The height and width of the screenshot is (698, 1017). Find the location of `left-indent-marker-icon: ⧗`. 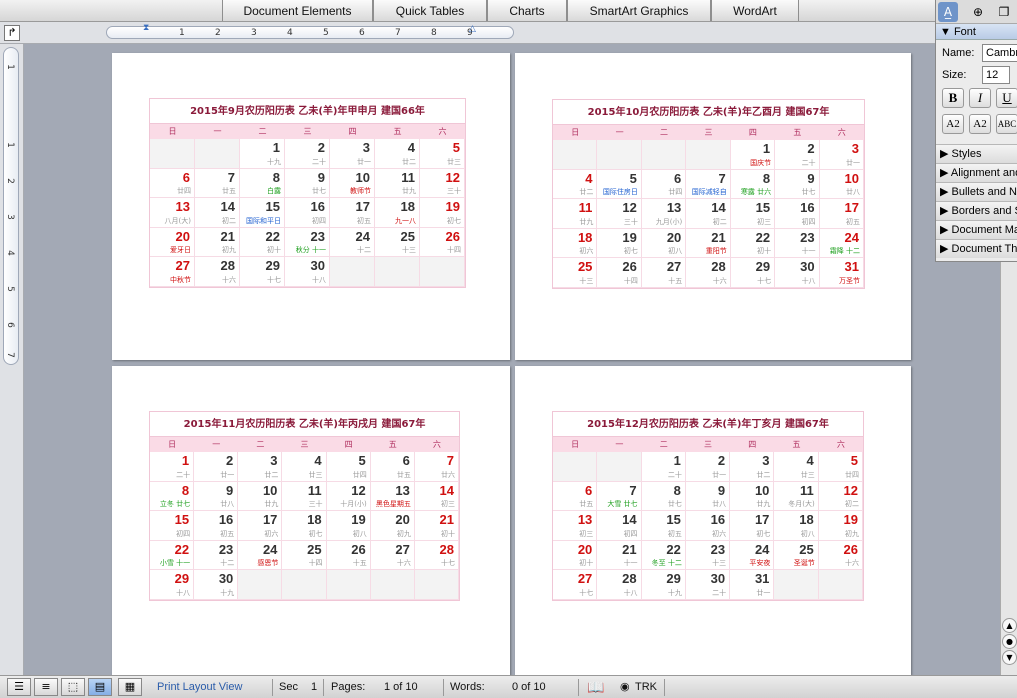

left-indent-marker-icon: ⧗ is located at coordinates (146, 28).